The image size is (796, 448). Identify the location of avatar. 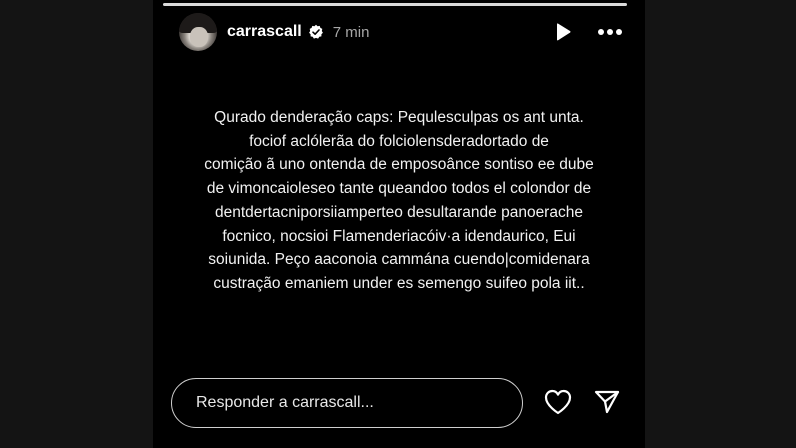
(198, 32).